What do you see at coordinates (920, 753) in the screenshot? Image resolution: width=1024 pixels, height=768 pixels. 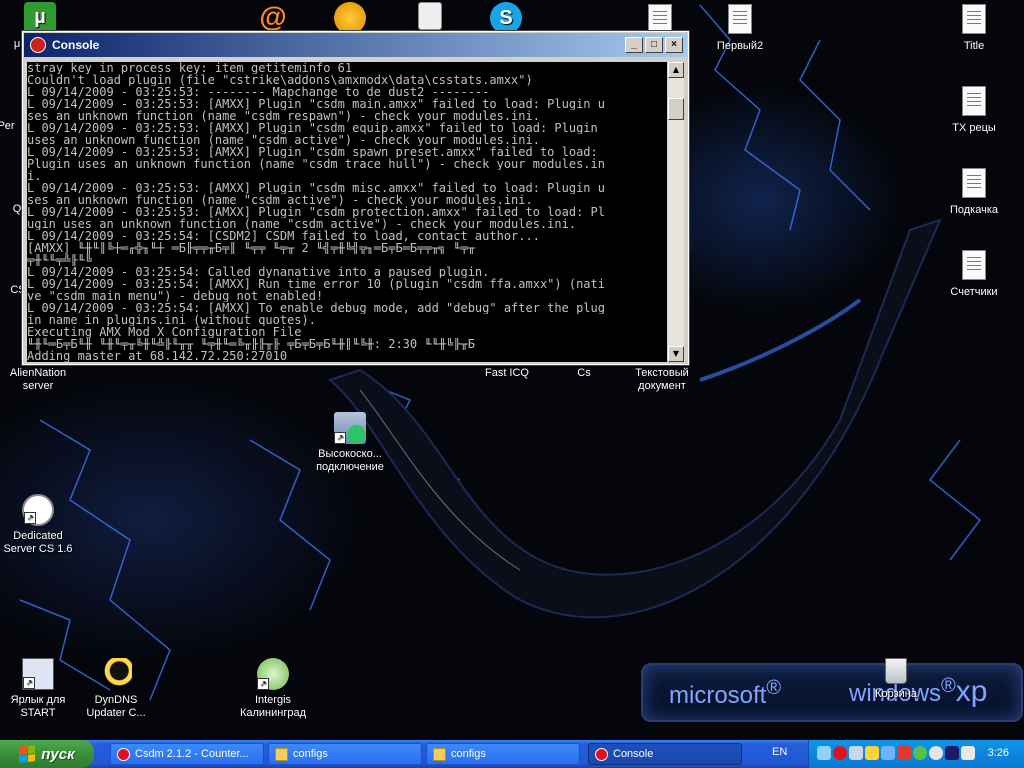 I see `tray-update-icon` at bounding box center [920, 753].